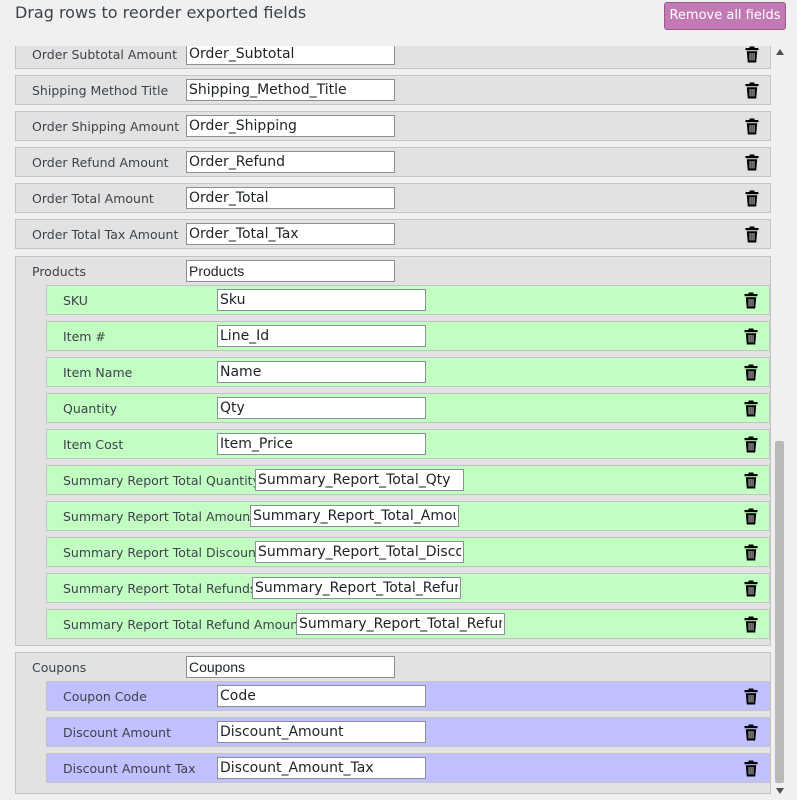 Image resolution: width=797 pixels, height=800 pixels. I want to click on coupon-field-row: Discount Amount Tax, so click(408, 768).